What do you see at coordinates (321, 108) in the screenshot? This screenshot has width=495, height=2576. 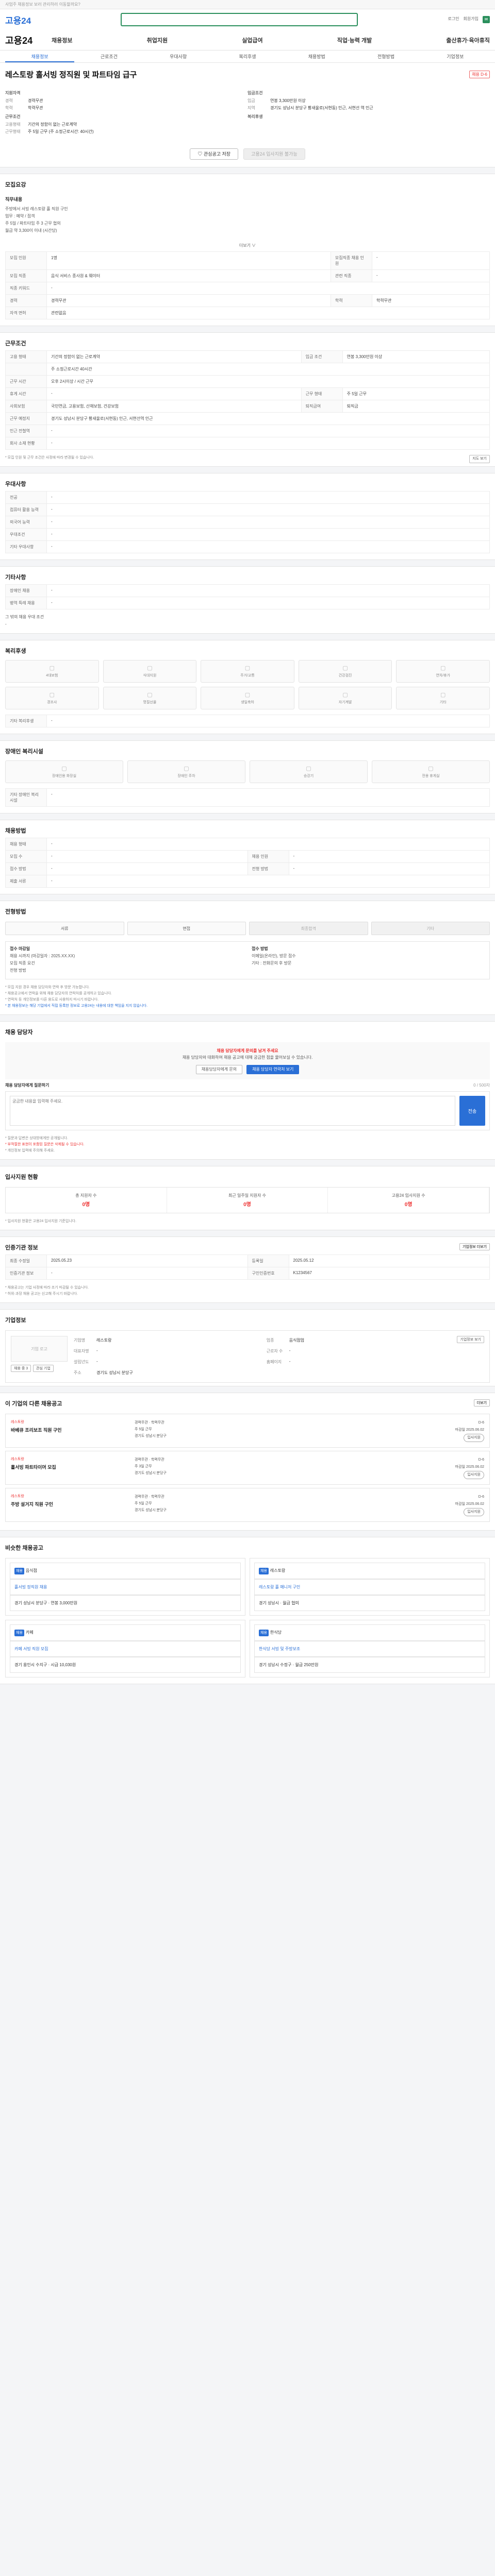 I see `summary-value: 경기도 성남시 분당구 황새울로(서현동) 인근, 서현선 역 인근` at bounding box center [321, 108].